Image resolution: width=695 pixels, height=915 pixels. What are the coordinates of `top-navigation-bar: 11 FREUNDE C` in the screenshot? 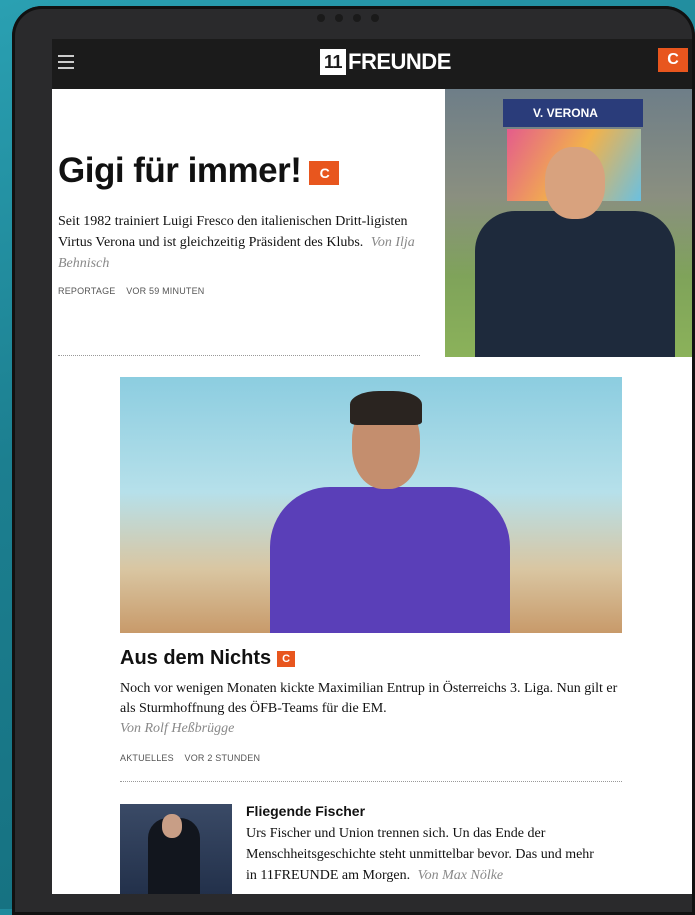 It's located at (372, 64).